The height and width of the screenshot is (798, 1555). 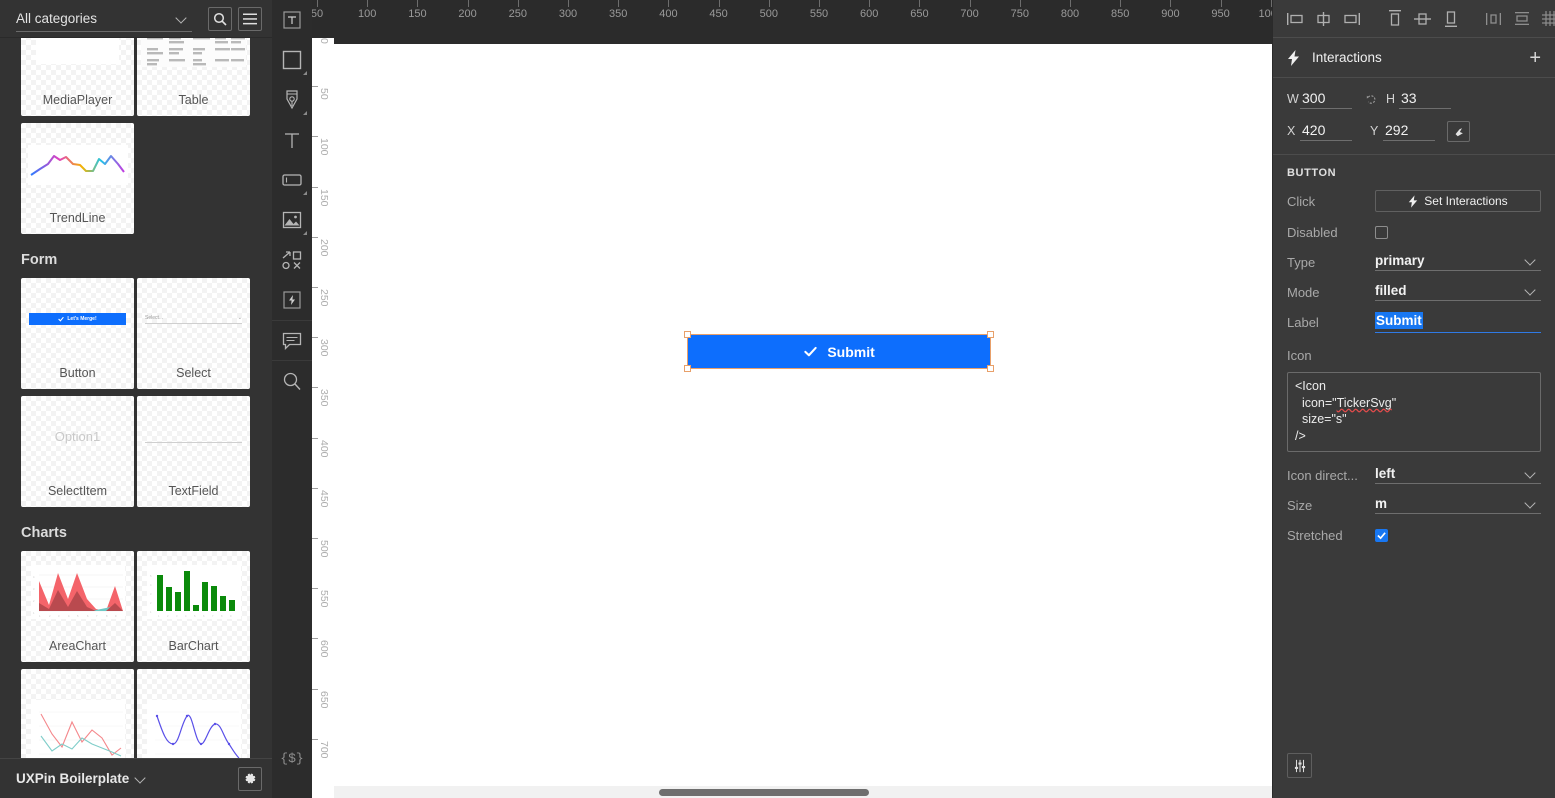 I want to click on submit-button: Submit, so click(x=839, y=352).